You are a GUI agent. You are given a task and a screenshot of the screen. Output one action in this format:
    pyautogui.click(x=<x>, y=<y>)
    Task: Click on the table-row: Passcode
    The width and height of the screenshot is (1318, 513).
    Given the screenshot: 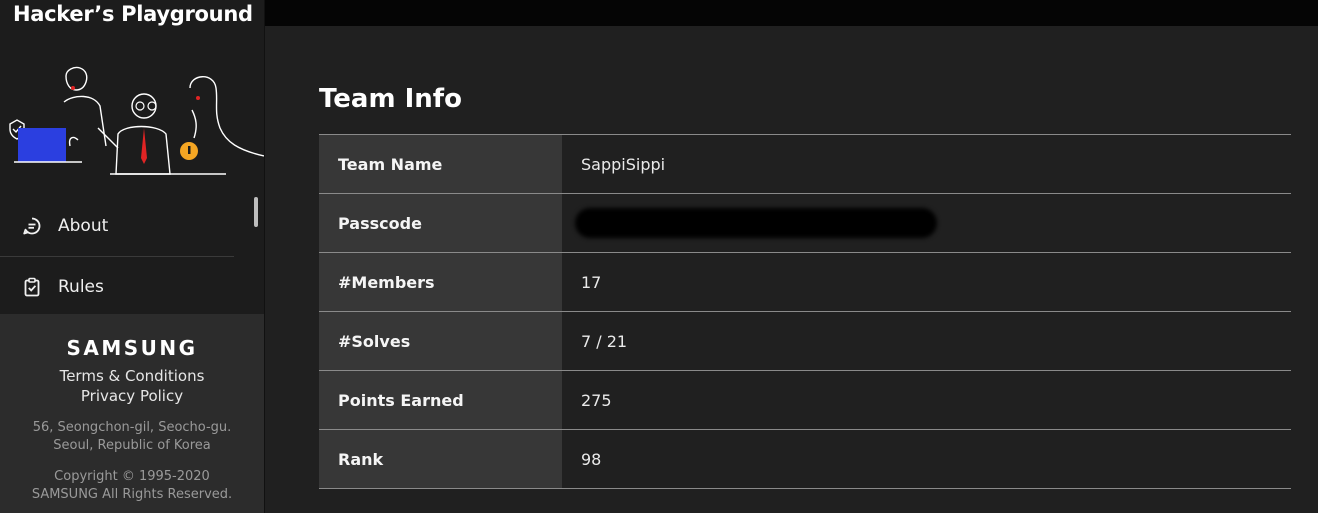 What is the action you would take?
    pyautogui.click(x=805, y=223)
    